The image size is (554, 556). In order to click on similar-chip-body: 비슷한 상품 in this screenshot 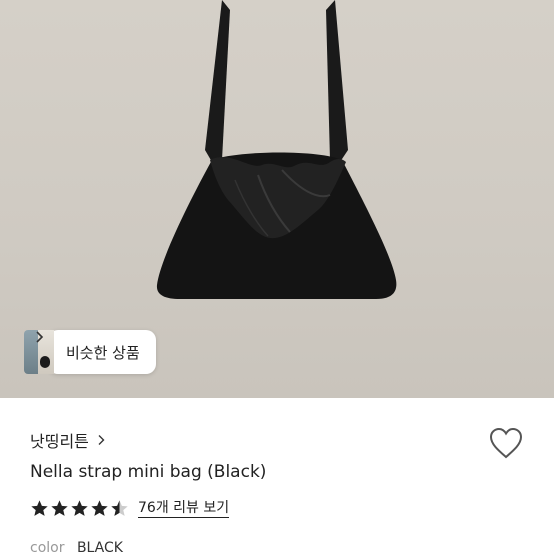, I will do `click(96, 352)`.